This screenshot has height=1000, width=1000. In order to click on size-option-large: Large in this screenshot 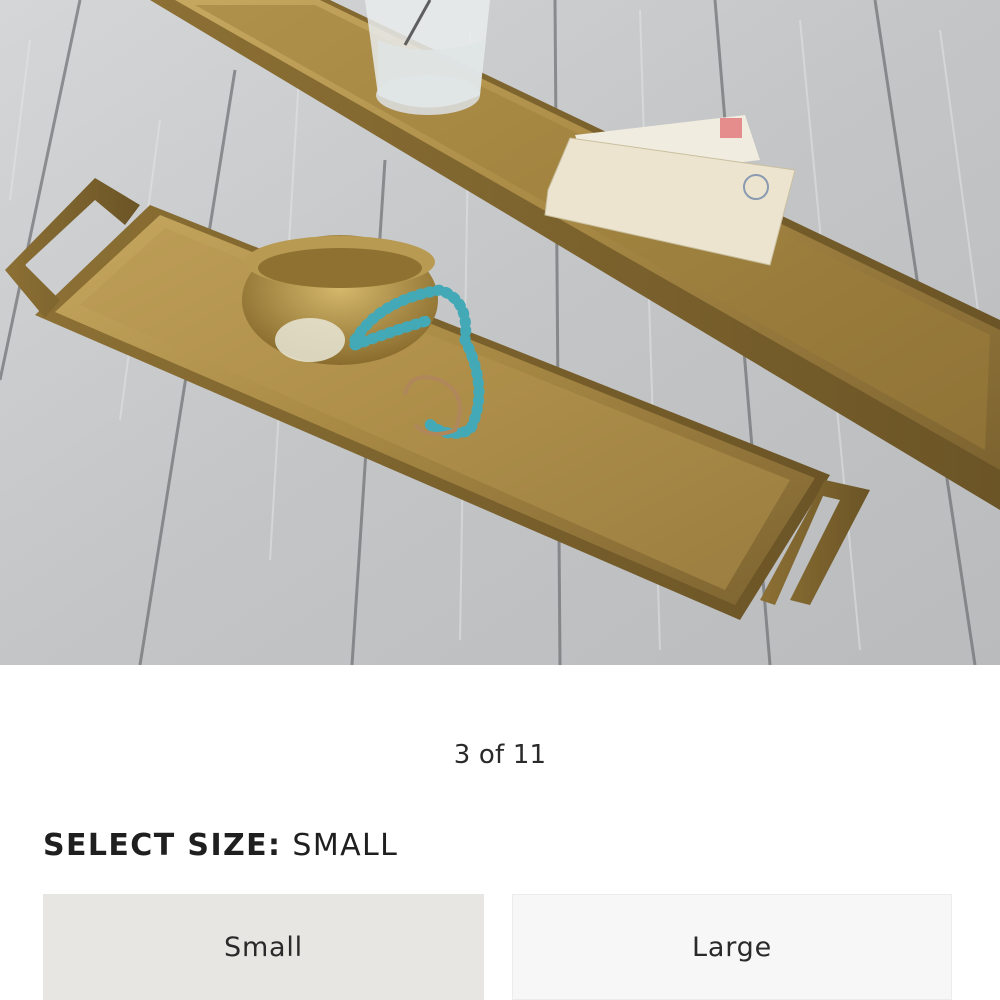, I will do `click(732, 947)`.